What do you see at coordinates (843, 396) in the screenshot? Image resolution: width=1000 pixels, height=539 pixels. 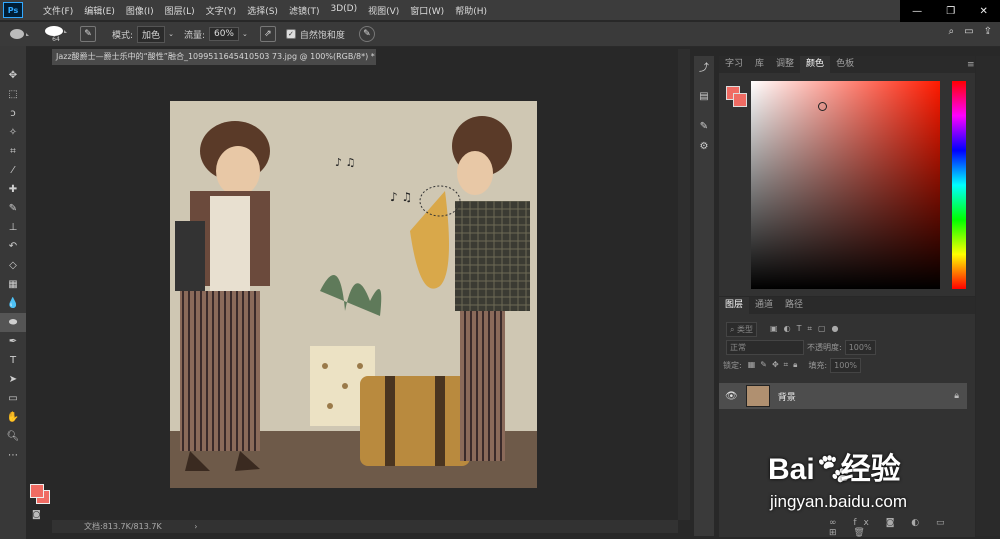 I see `layer-row-background: 👁︎ 背景 🔒︎` at bounding box center [843, 396].